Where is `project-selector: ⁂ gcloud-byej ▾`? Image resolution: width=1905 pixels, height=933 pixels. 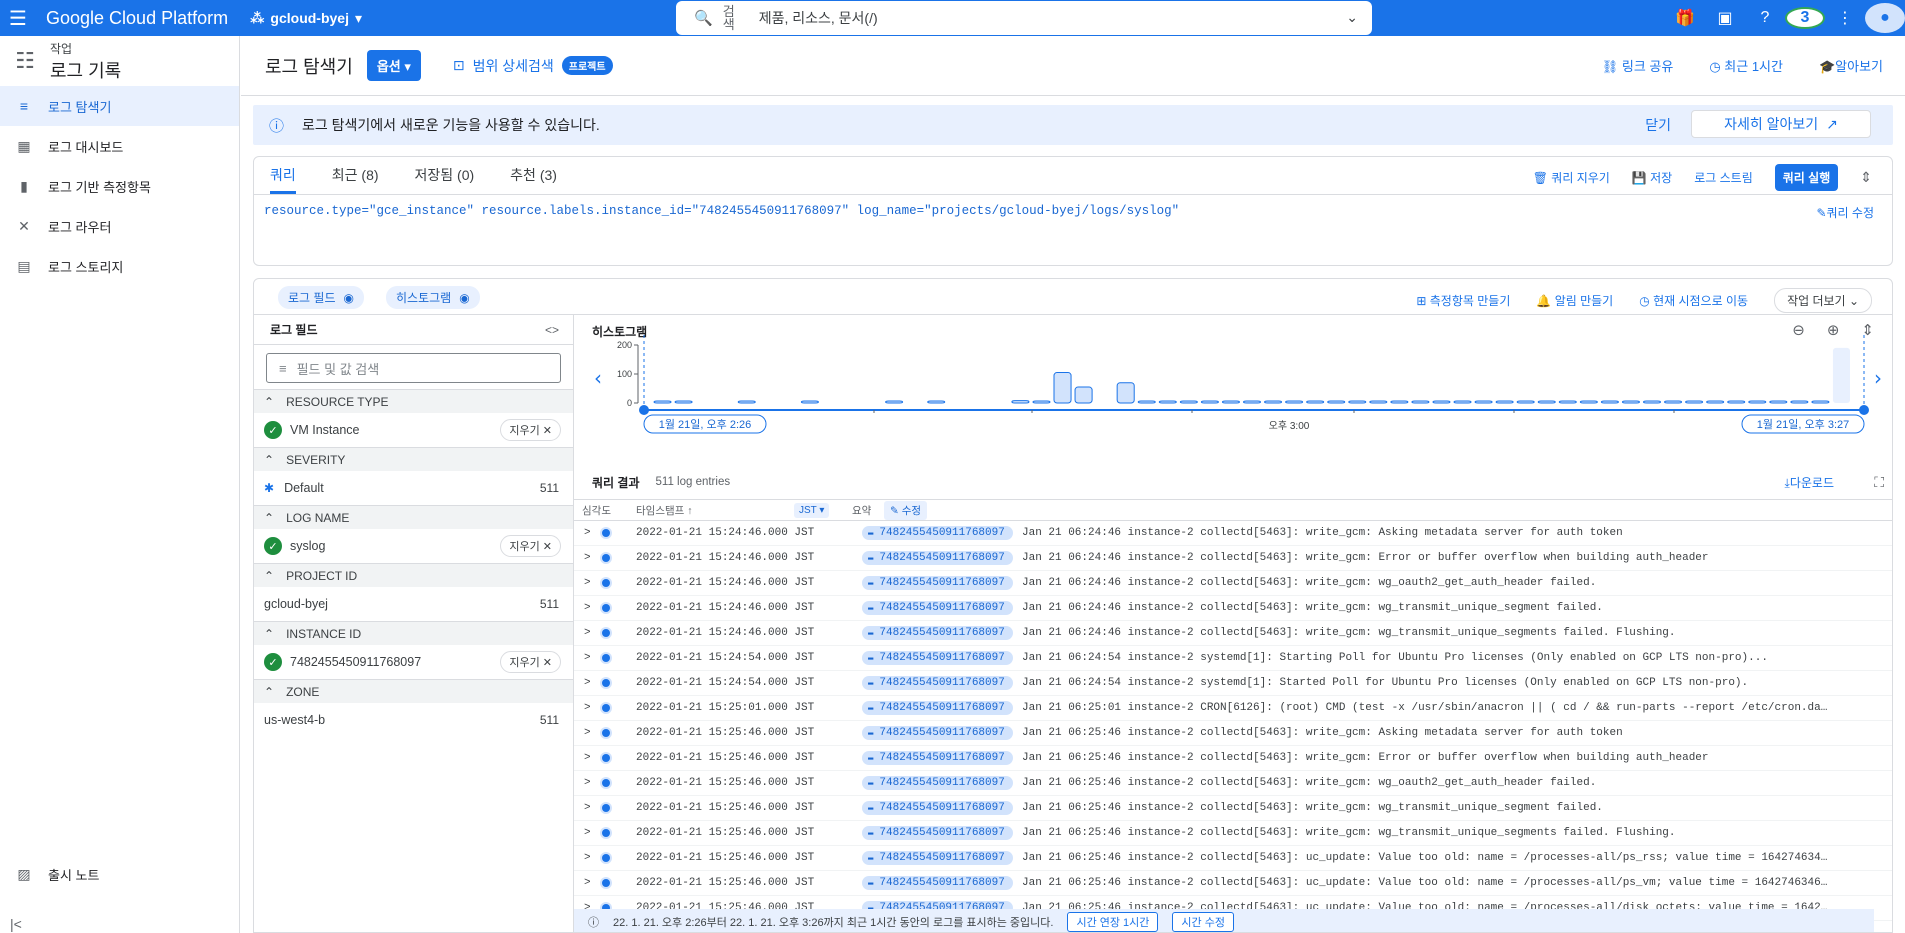 project-selector: ⁂ gcloud-byej ▾ is located at coordinates (306, 18).